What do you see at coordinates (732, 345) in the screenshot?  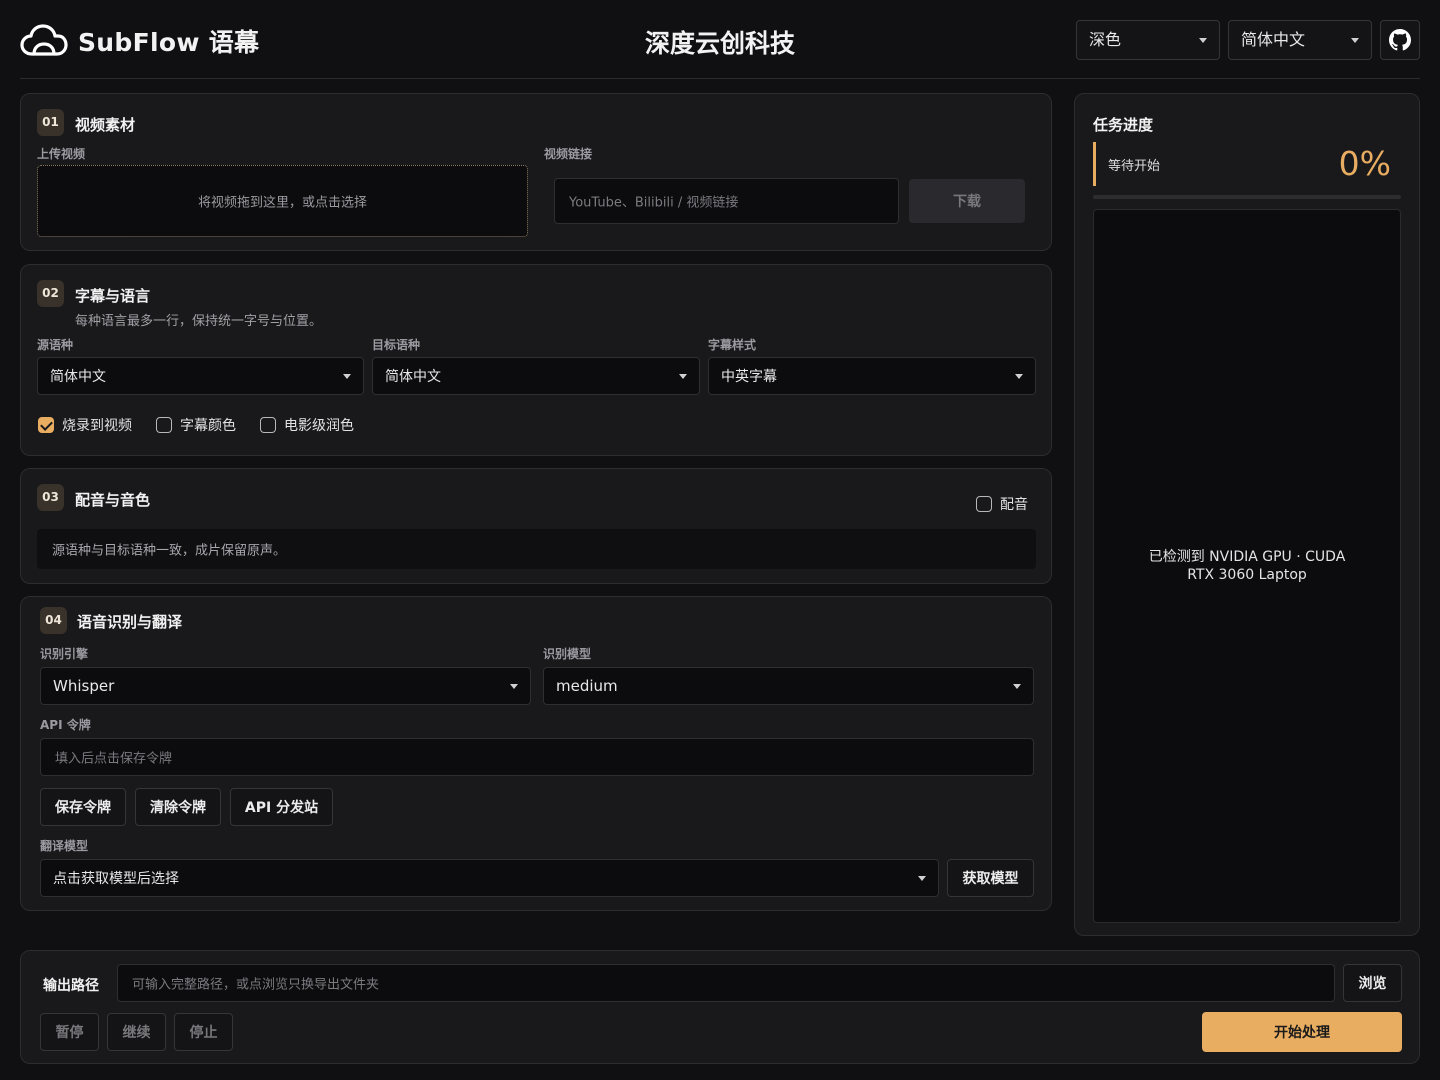 I see `subtitle-style-label: 字幕样式` at bounding box center [732, 345].